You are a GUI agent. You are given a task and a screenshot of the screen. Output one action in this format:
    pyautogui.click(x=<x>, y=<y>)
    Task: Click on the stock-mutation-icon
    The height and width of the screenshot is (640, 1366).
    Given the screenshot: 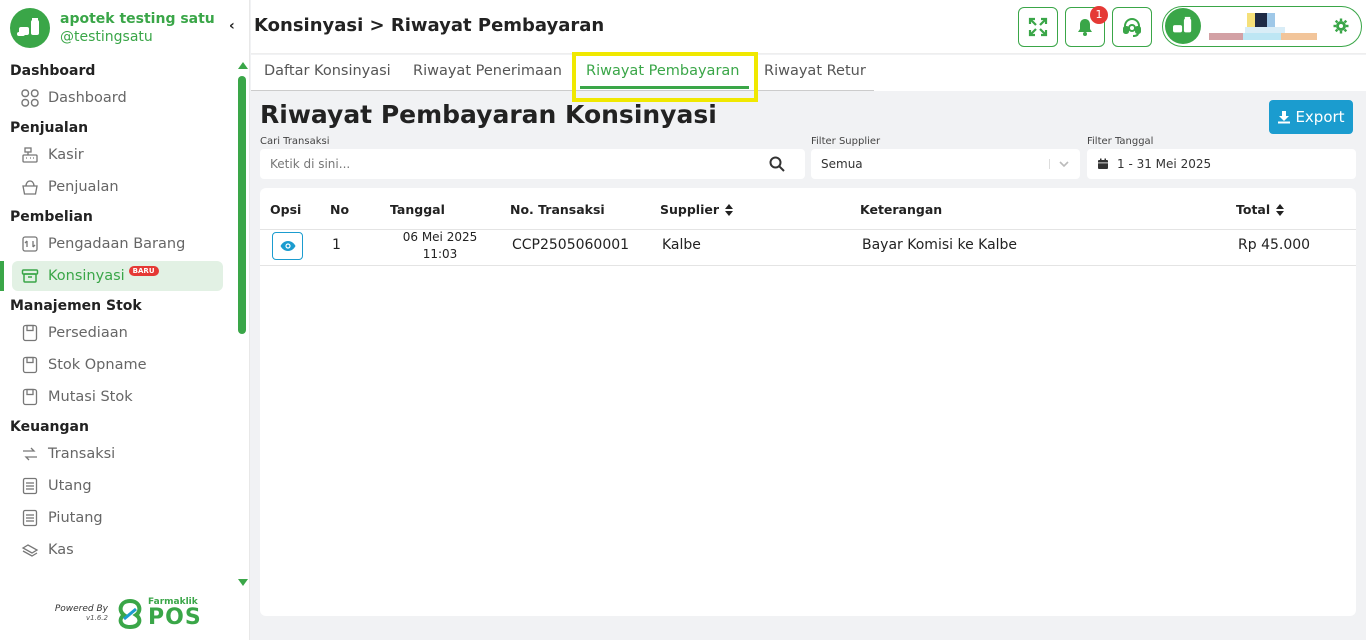 What is the action you would take?
    pyautogui.click(x=30, y=397)
    